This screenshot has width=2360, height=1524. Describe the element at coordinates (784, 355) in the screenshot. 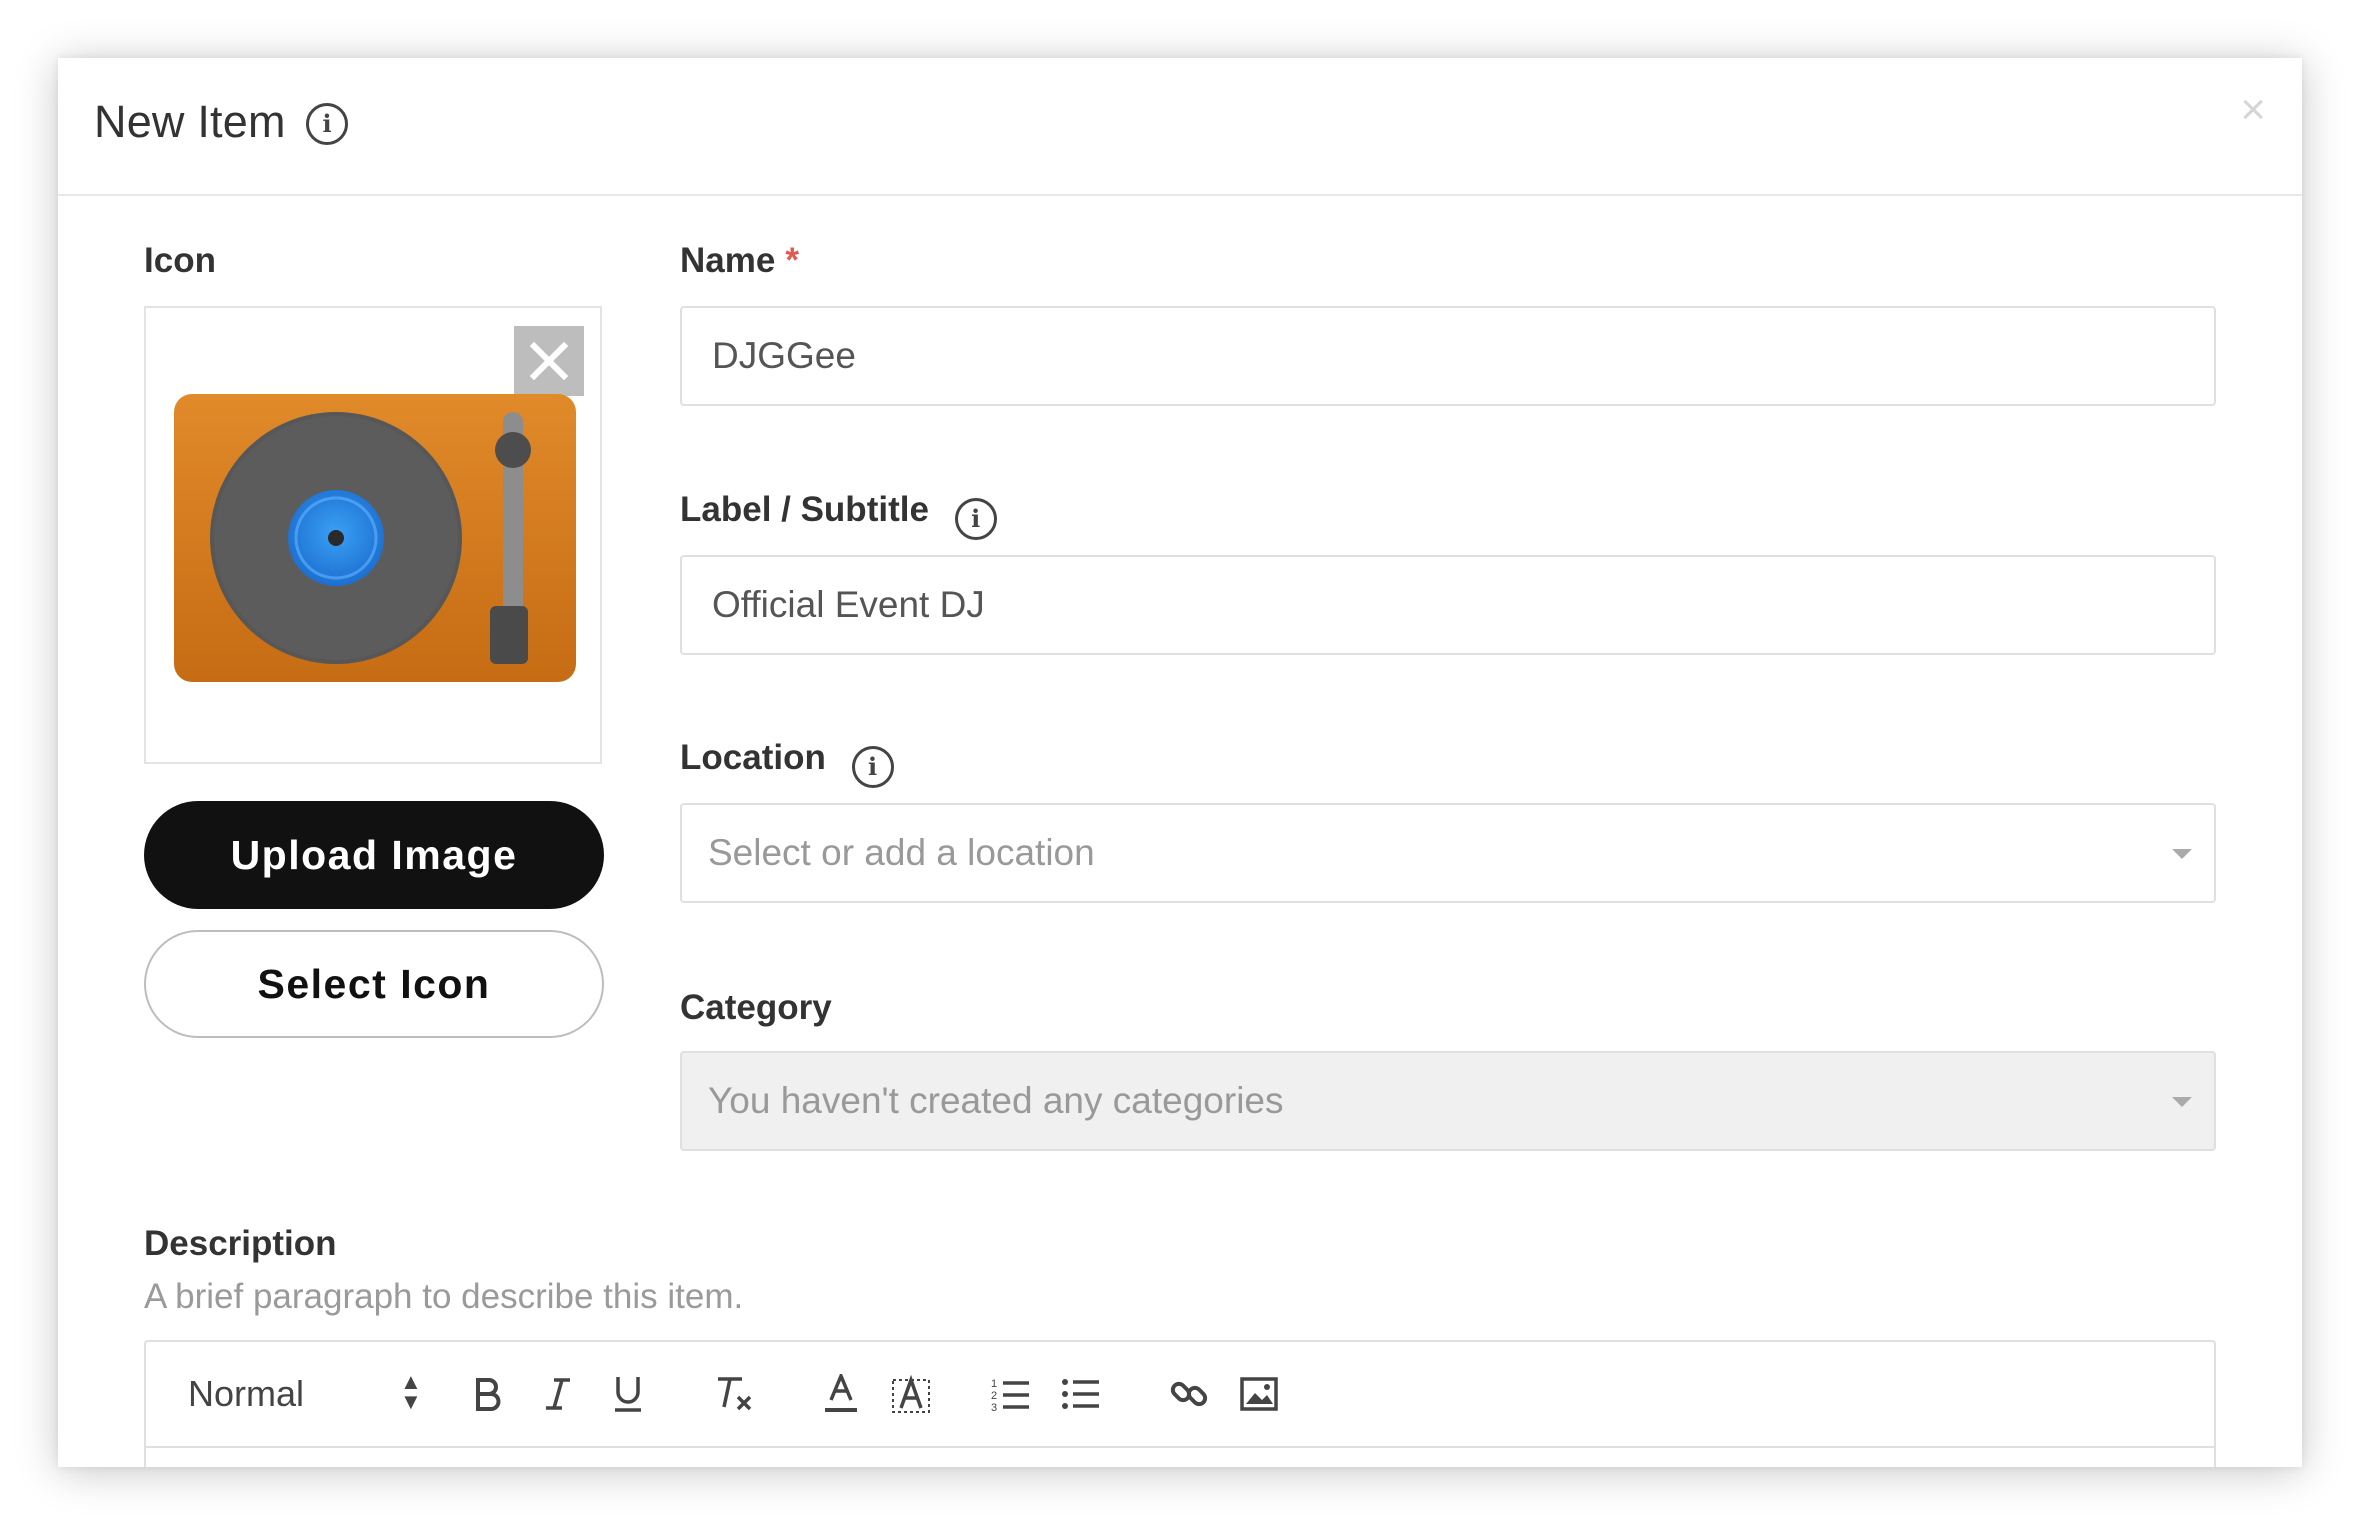

I see `name-value: DJGGee` at that location.